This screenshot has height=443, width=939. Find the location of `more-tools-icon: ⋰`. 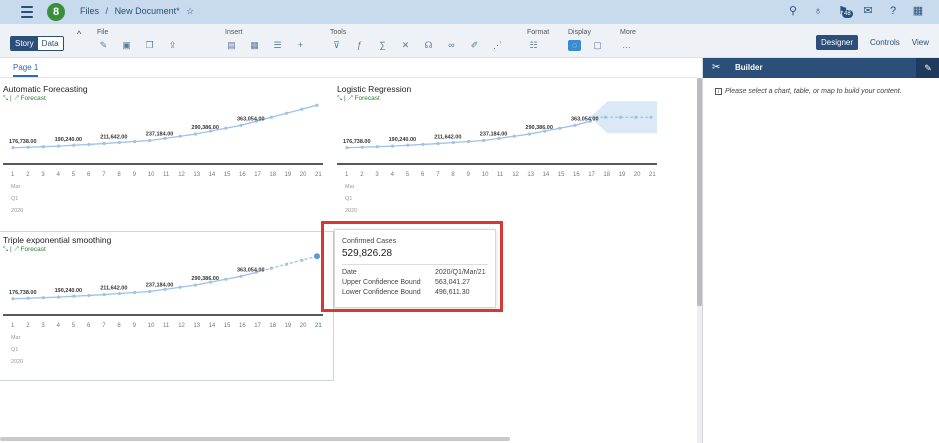

more-tools-icon: ⋰ is located at coordinates (497, 45).